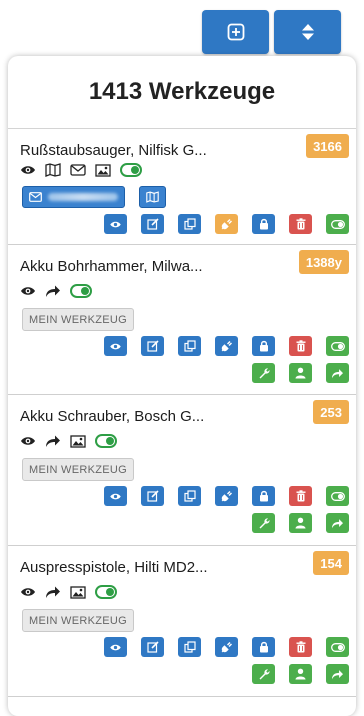 The height and width of the screenshot is (716, 364). I want to click on tool-number-badge: 3166, so click(327, 146).